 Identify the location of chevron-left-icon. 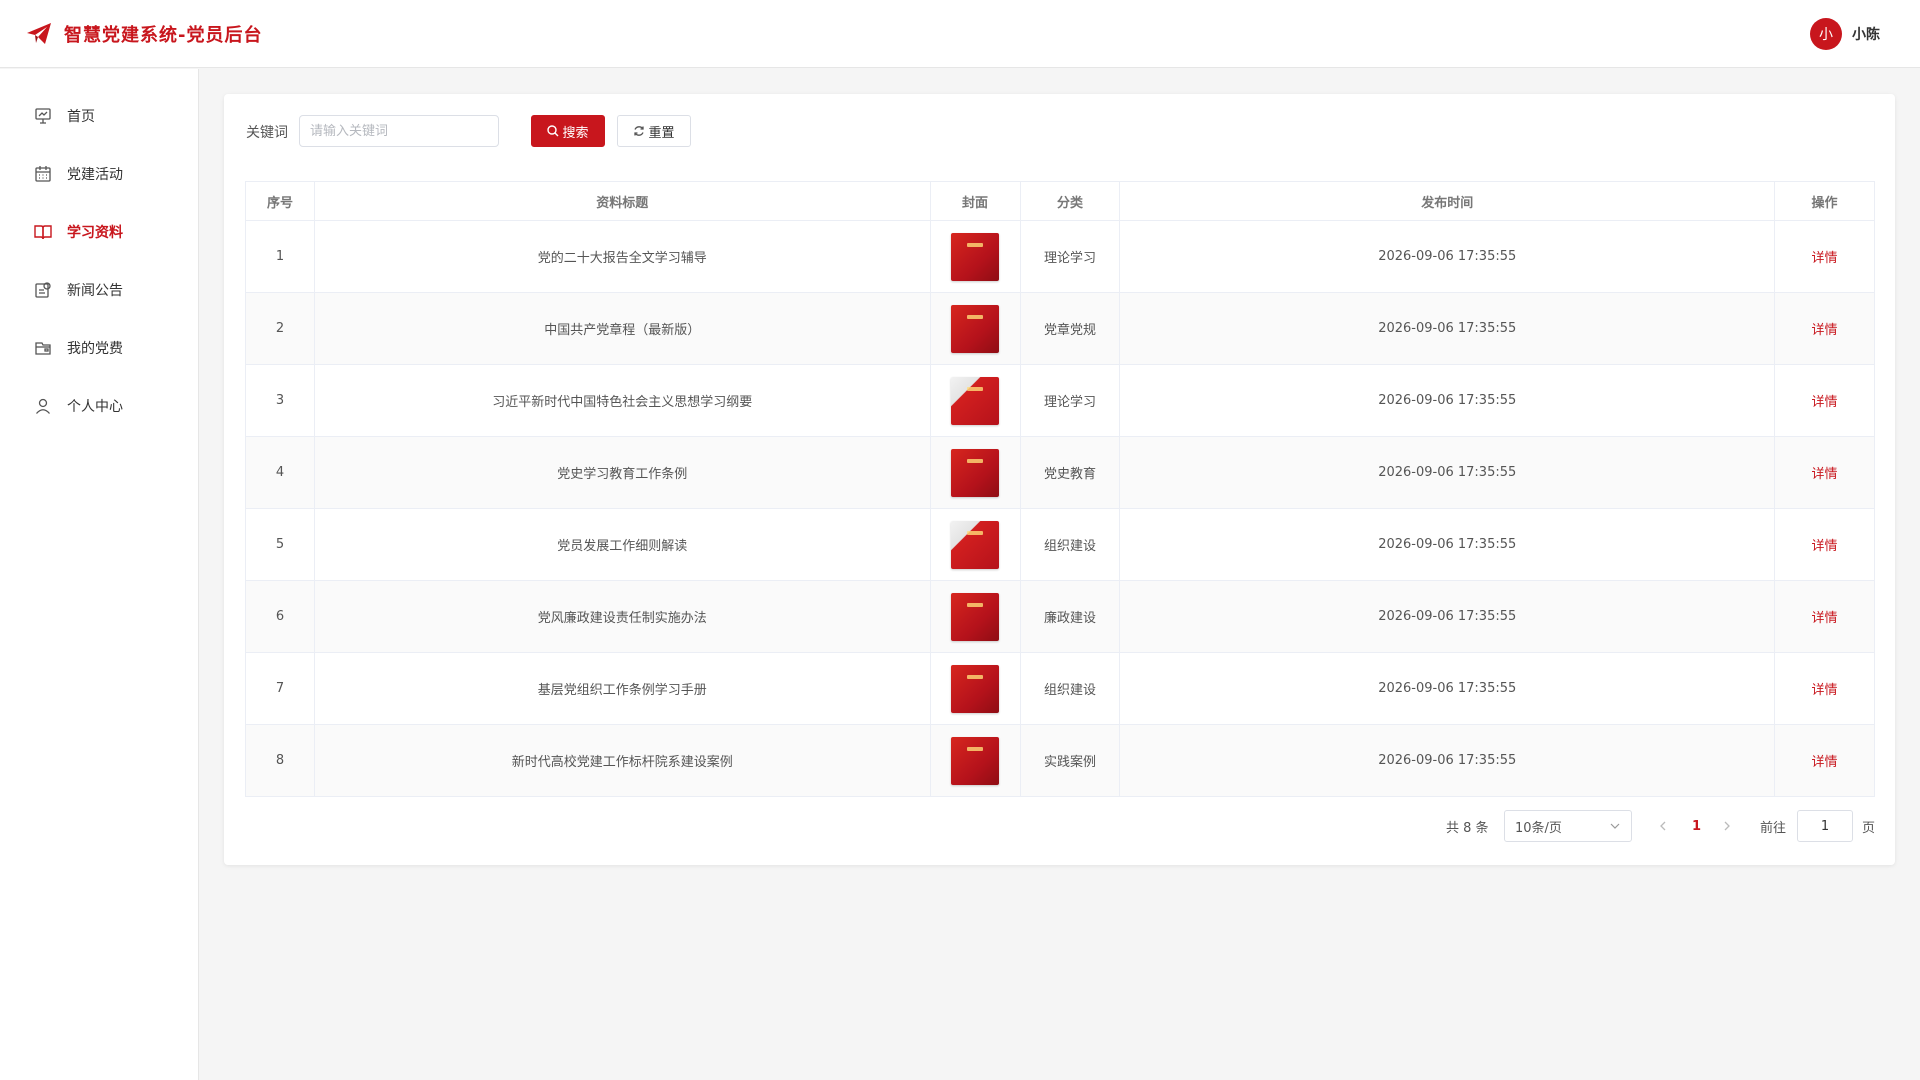
(1663, 826).